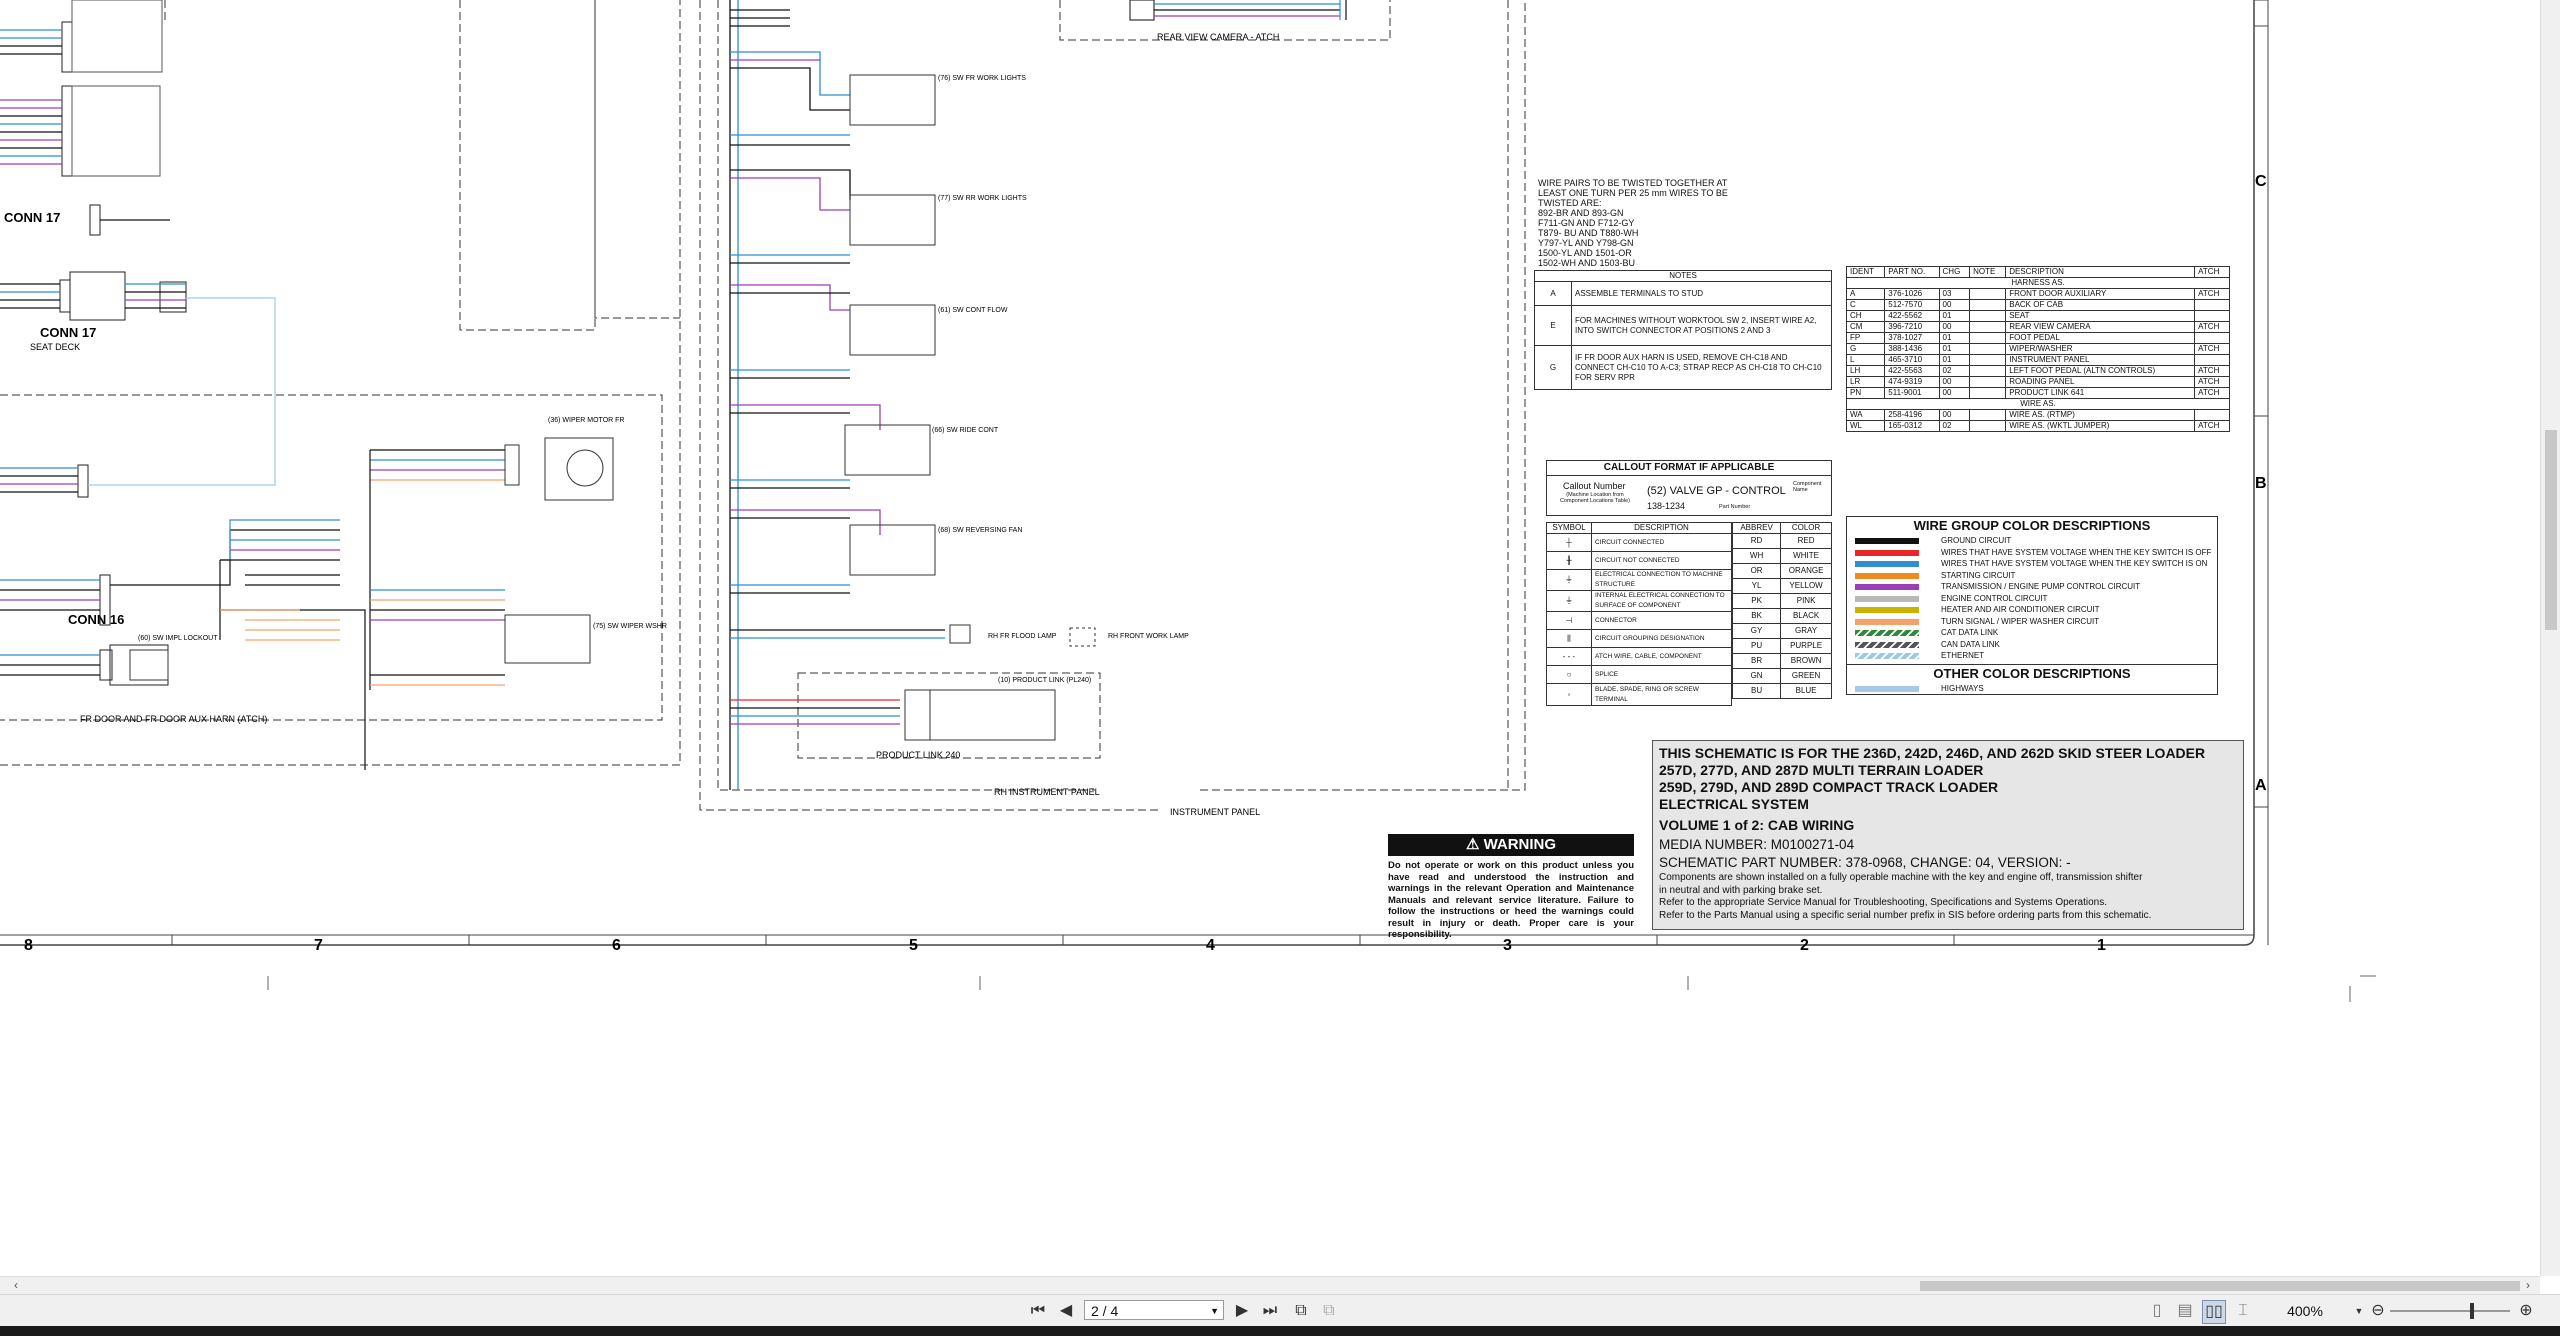  What do you see at coordinates (1781, 646) in the screenshot?
I see `table-row: PU PURPLE` at bounding box center [1781, 646].